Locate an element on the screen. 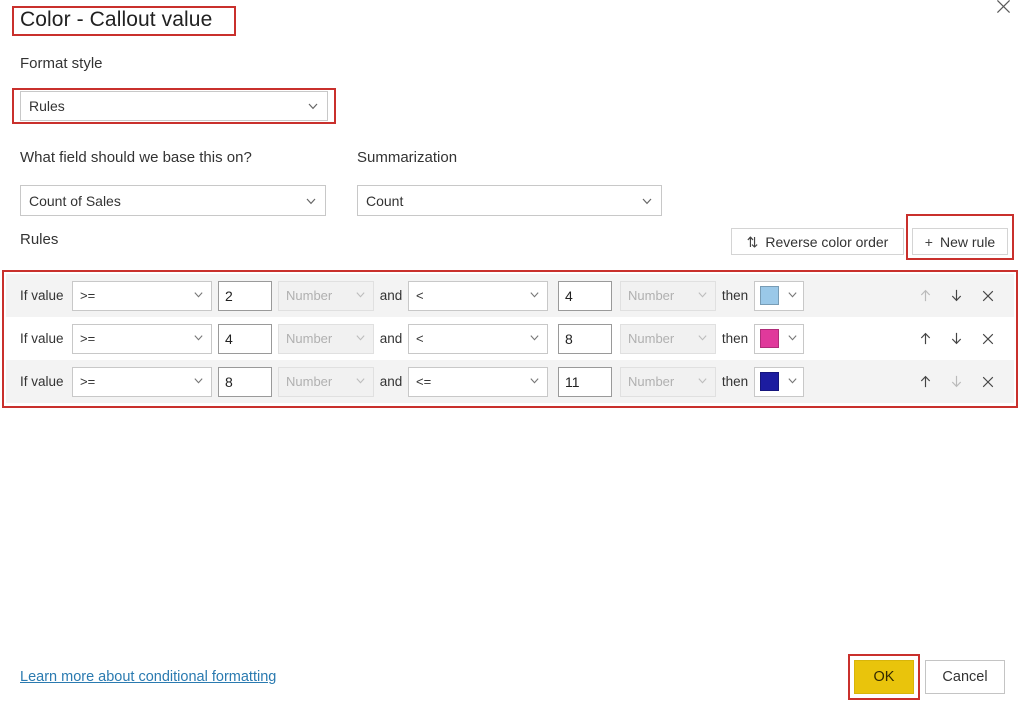  reverse-color-order-label: Reverse color order is located at coordinates (827, 241).